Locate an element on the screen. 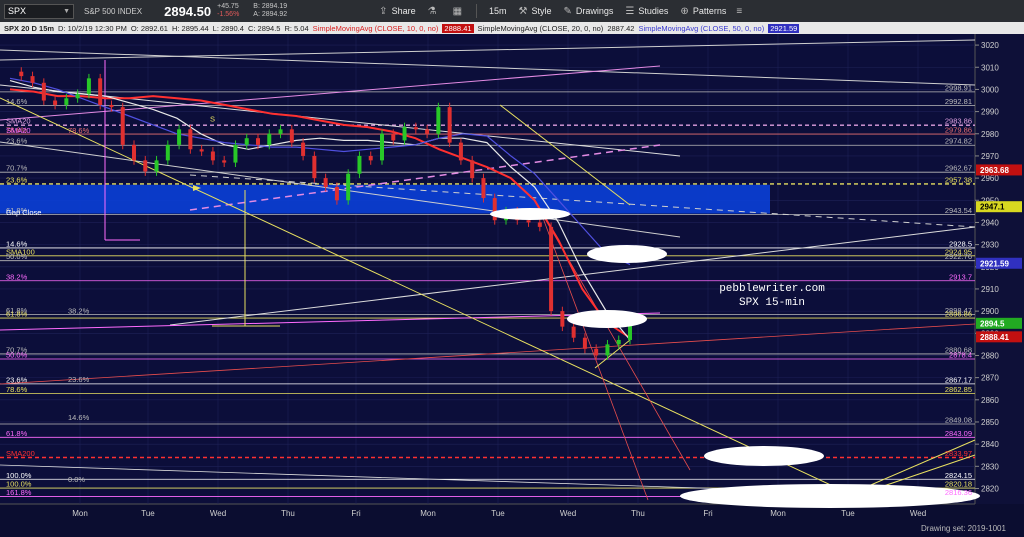 This screenshot has width=1024, height=537. y-tick-label: 2870 is located at coordinates (990, 378).